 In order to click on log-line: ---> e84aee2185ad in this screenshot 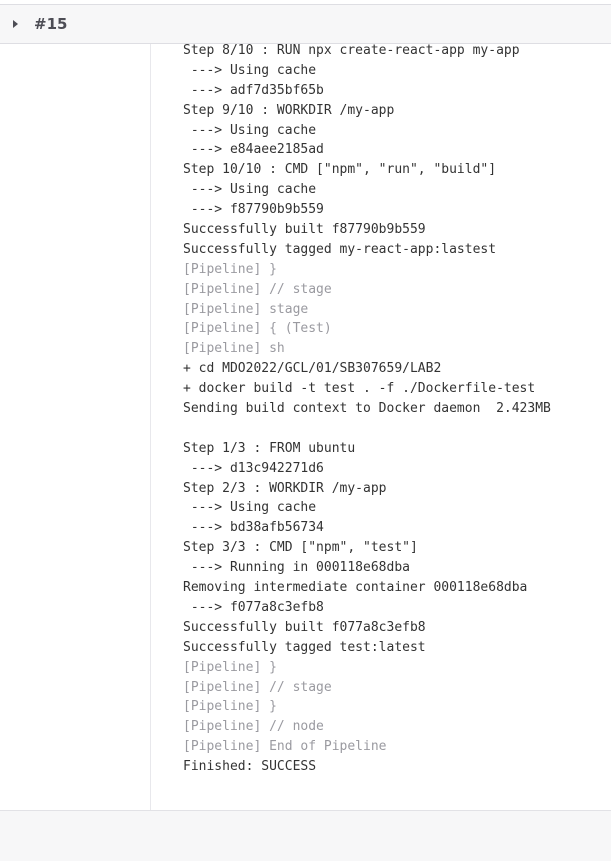, I will do `click(253, 150)`.